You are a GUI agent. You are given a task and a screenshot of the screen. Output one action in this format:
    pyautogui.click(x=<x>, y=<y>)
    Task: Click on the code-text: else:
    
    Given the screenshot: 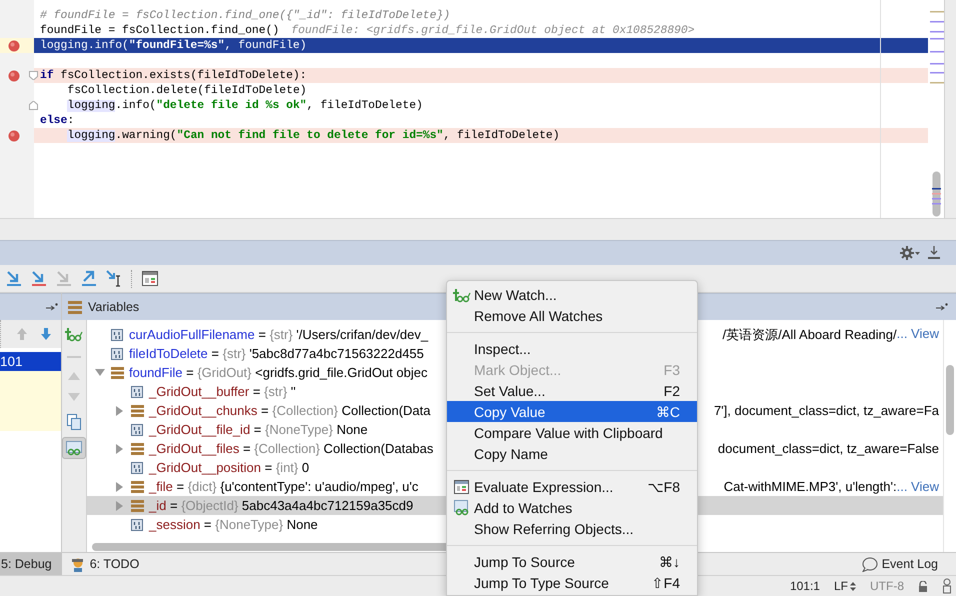 What is the action you would take?
    pyautogui.click(x=57, y=120)
    